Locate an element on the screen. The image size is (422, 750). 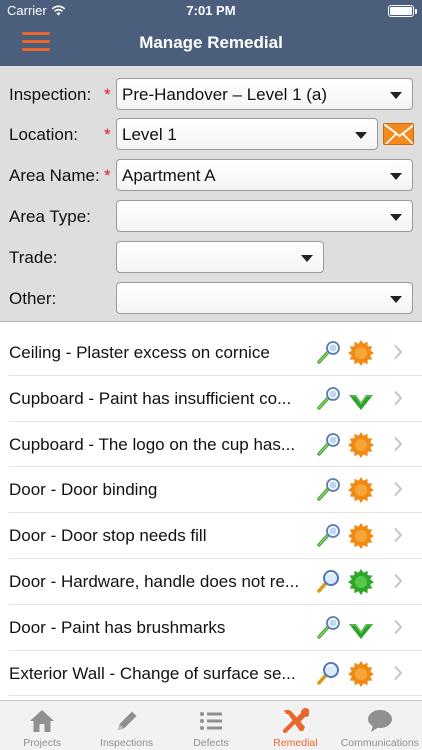
list-item: Ceiling - Plaster excess on cornice is located at coordinates (215, 353).